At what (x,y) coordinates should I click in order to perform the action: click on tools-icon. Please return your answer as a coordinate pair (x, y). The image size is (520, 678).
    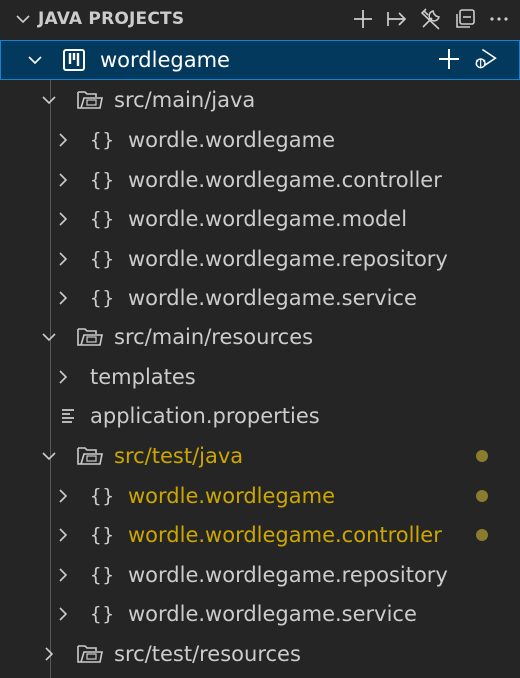
    Looking at the image, I should click on (431, 19).